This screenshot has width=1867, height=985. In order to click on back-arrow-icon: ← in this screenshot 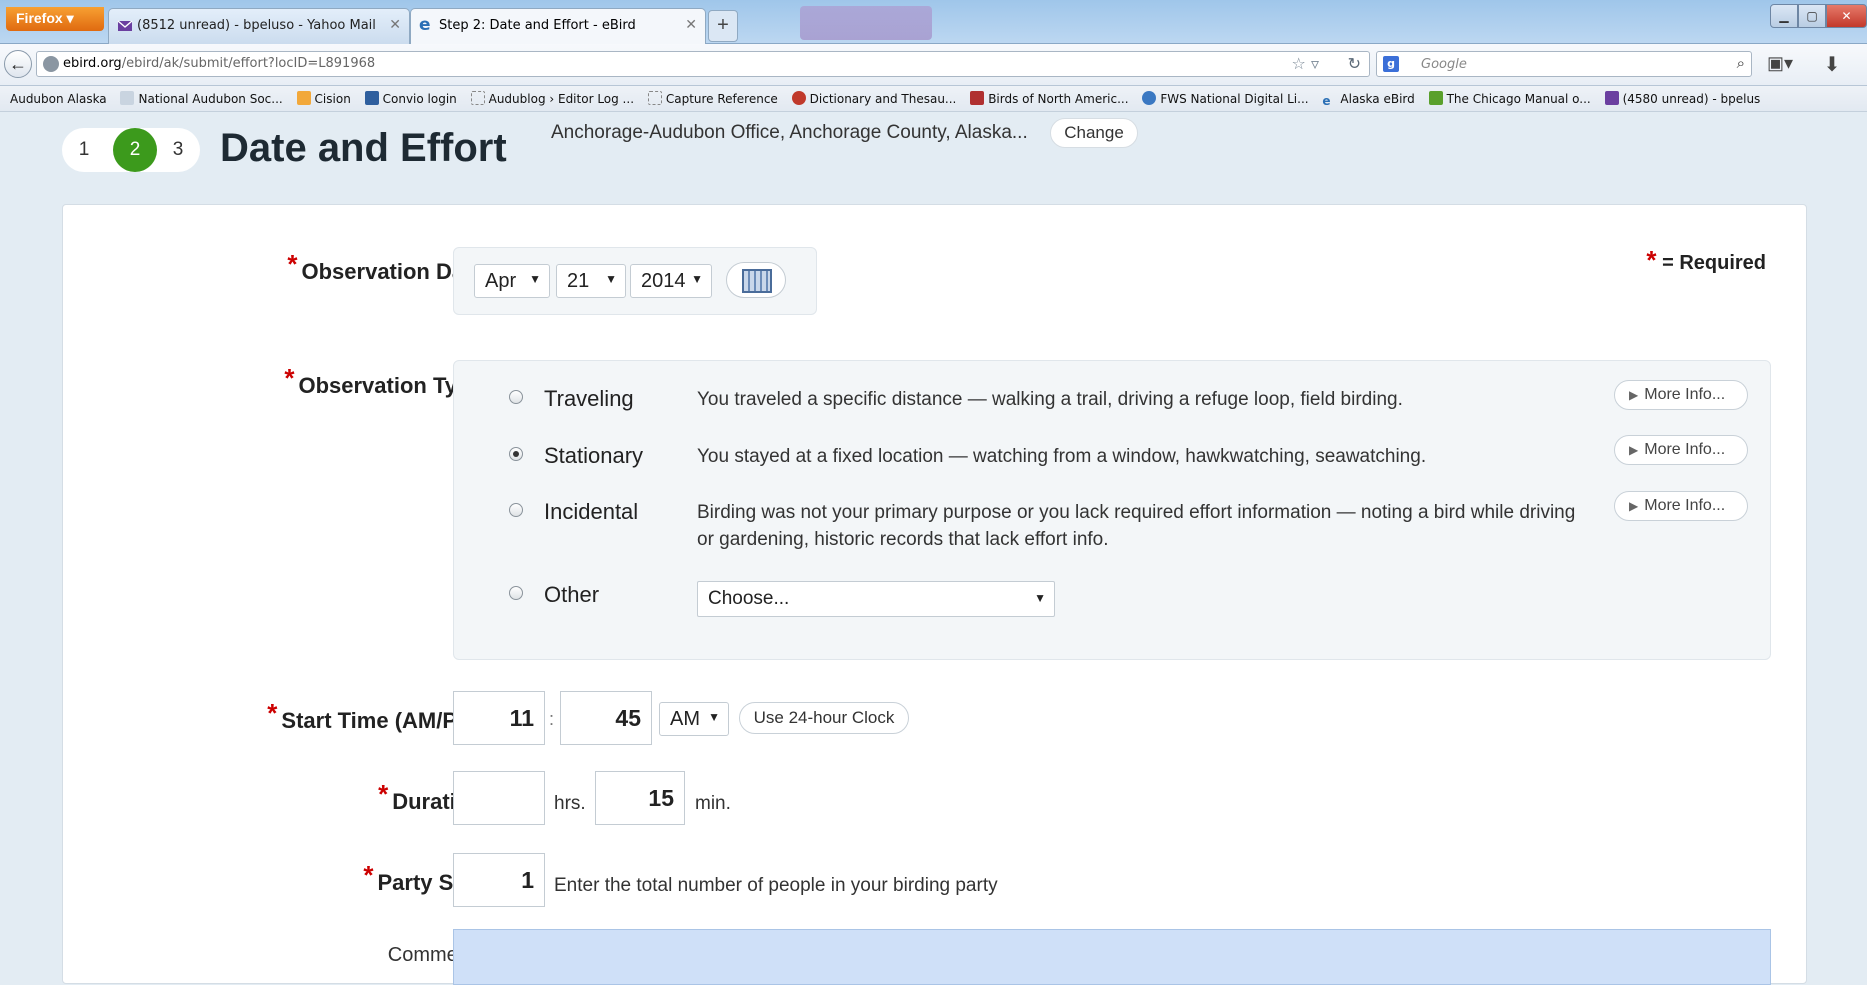, I will do `click(18, 64)`.